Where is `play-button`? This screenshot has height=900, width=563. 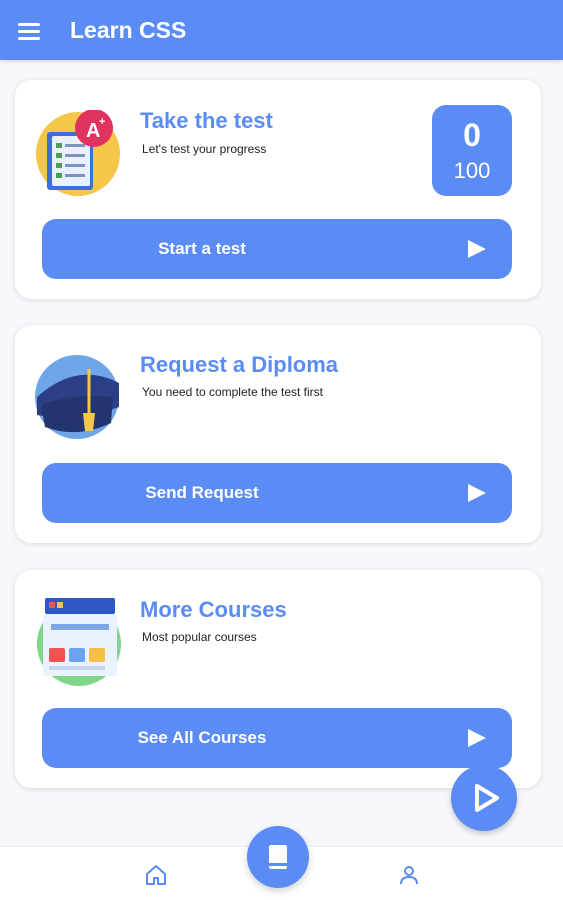
play-button is located at coordinates (484, 798).